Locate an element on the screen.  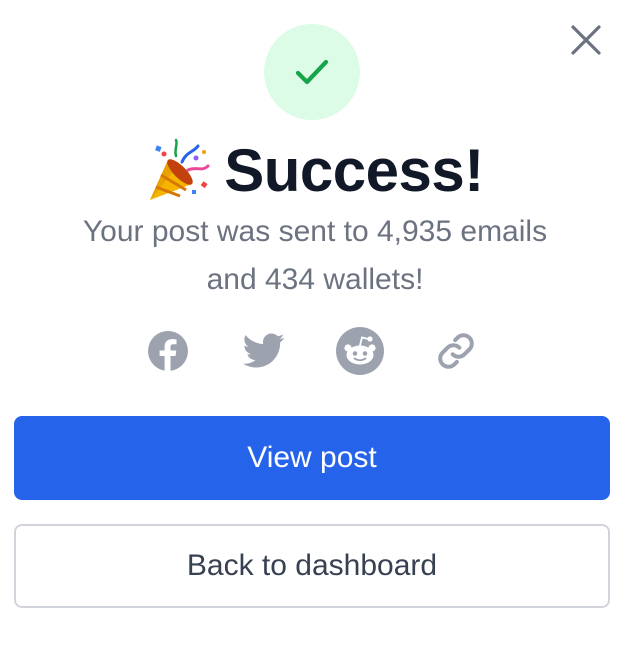
message-line-2: and 434 wallets! is located at coordinates (315, 279).